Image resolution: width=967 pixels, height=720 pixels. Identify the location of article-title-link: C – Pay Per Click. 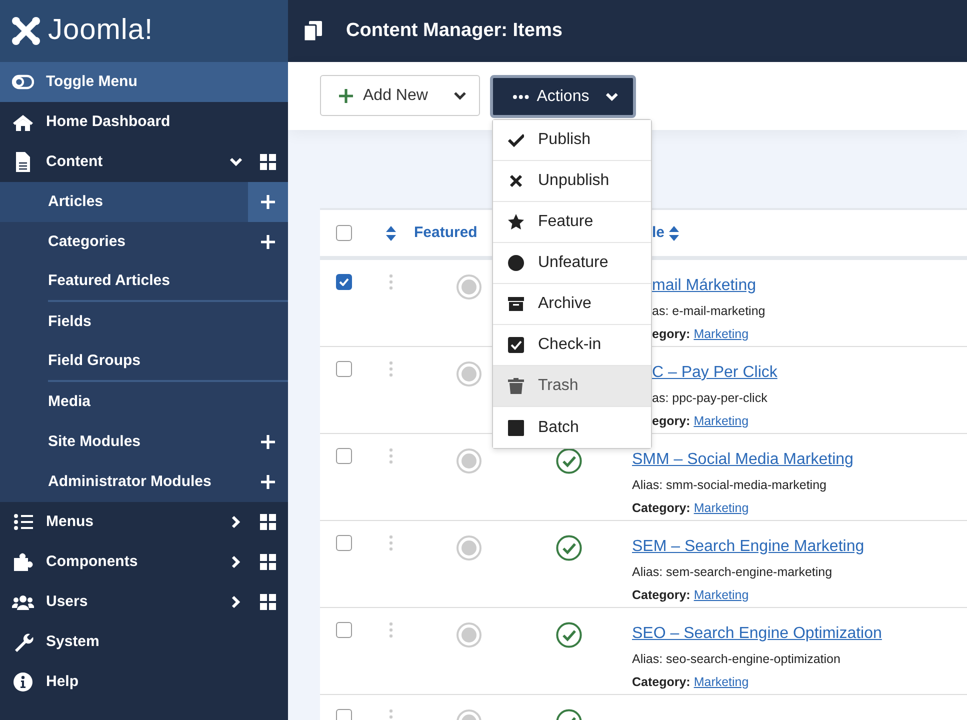
(715, 372).